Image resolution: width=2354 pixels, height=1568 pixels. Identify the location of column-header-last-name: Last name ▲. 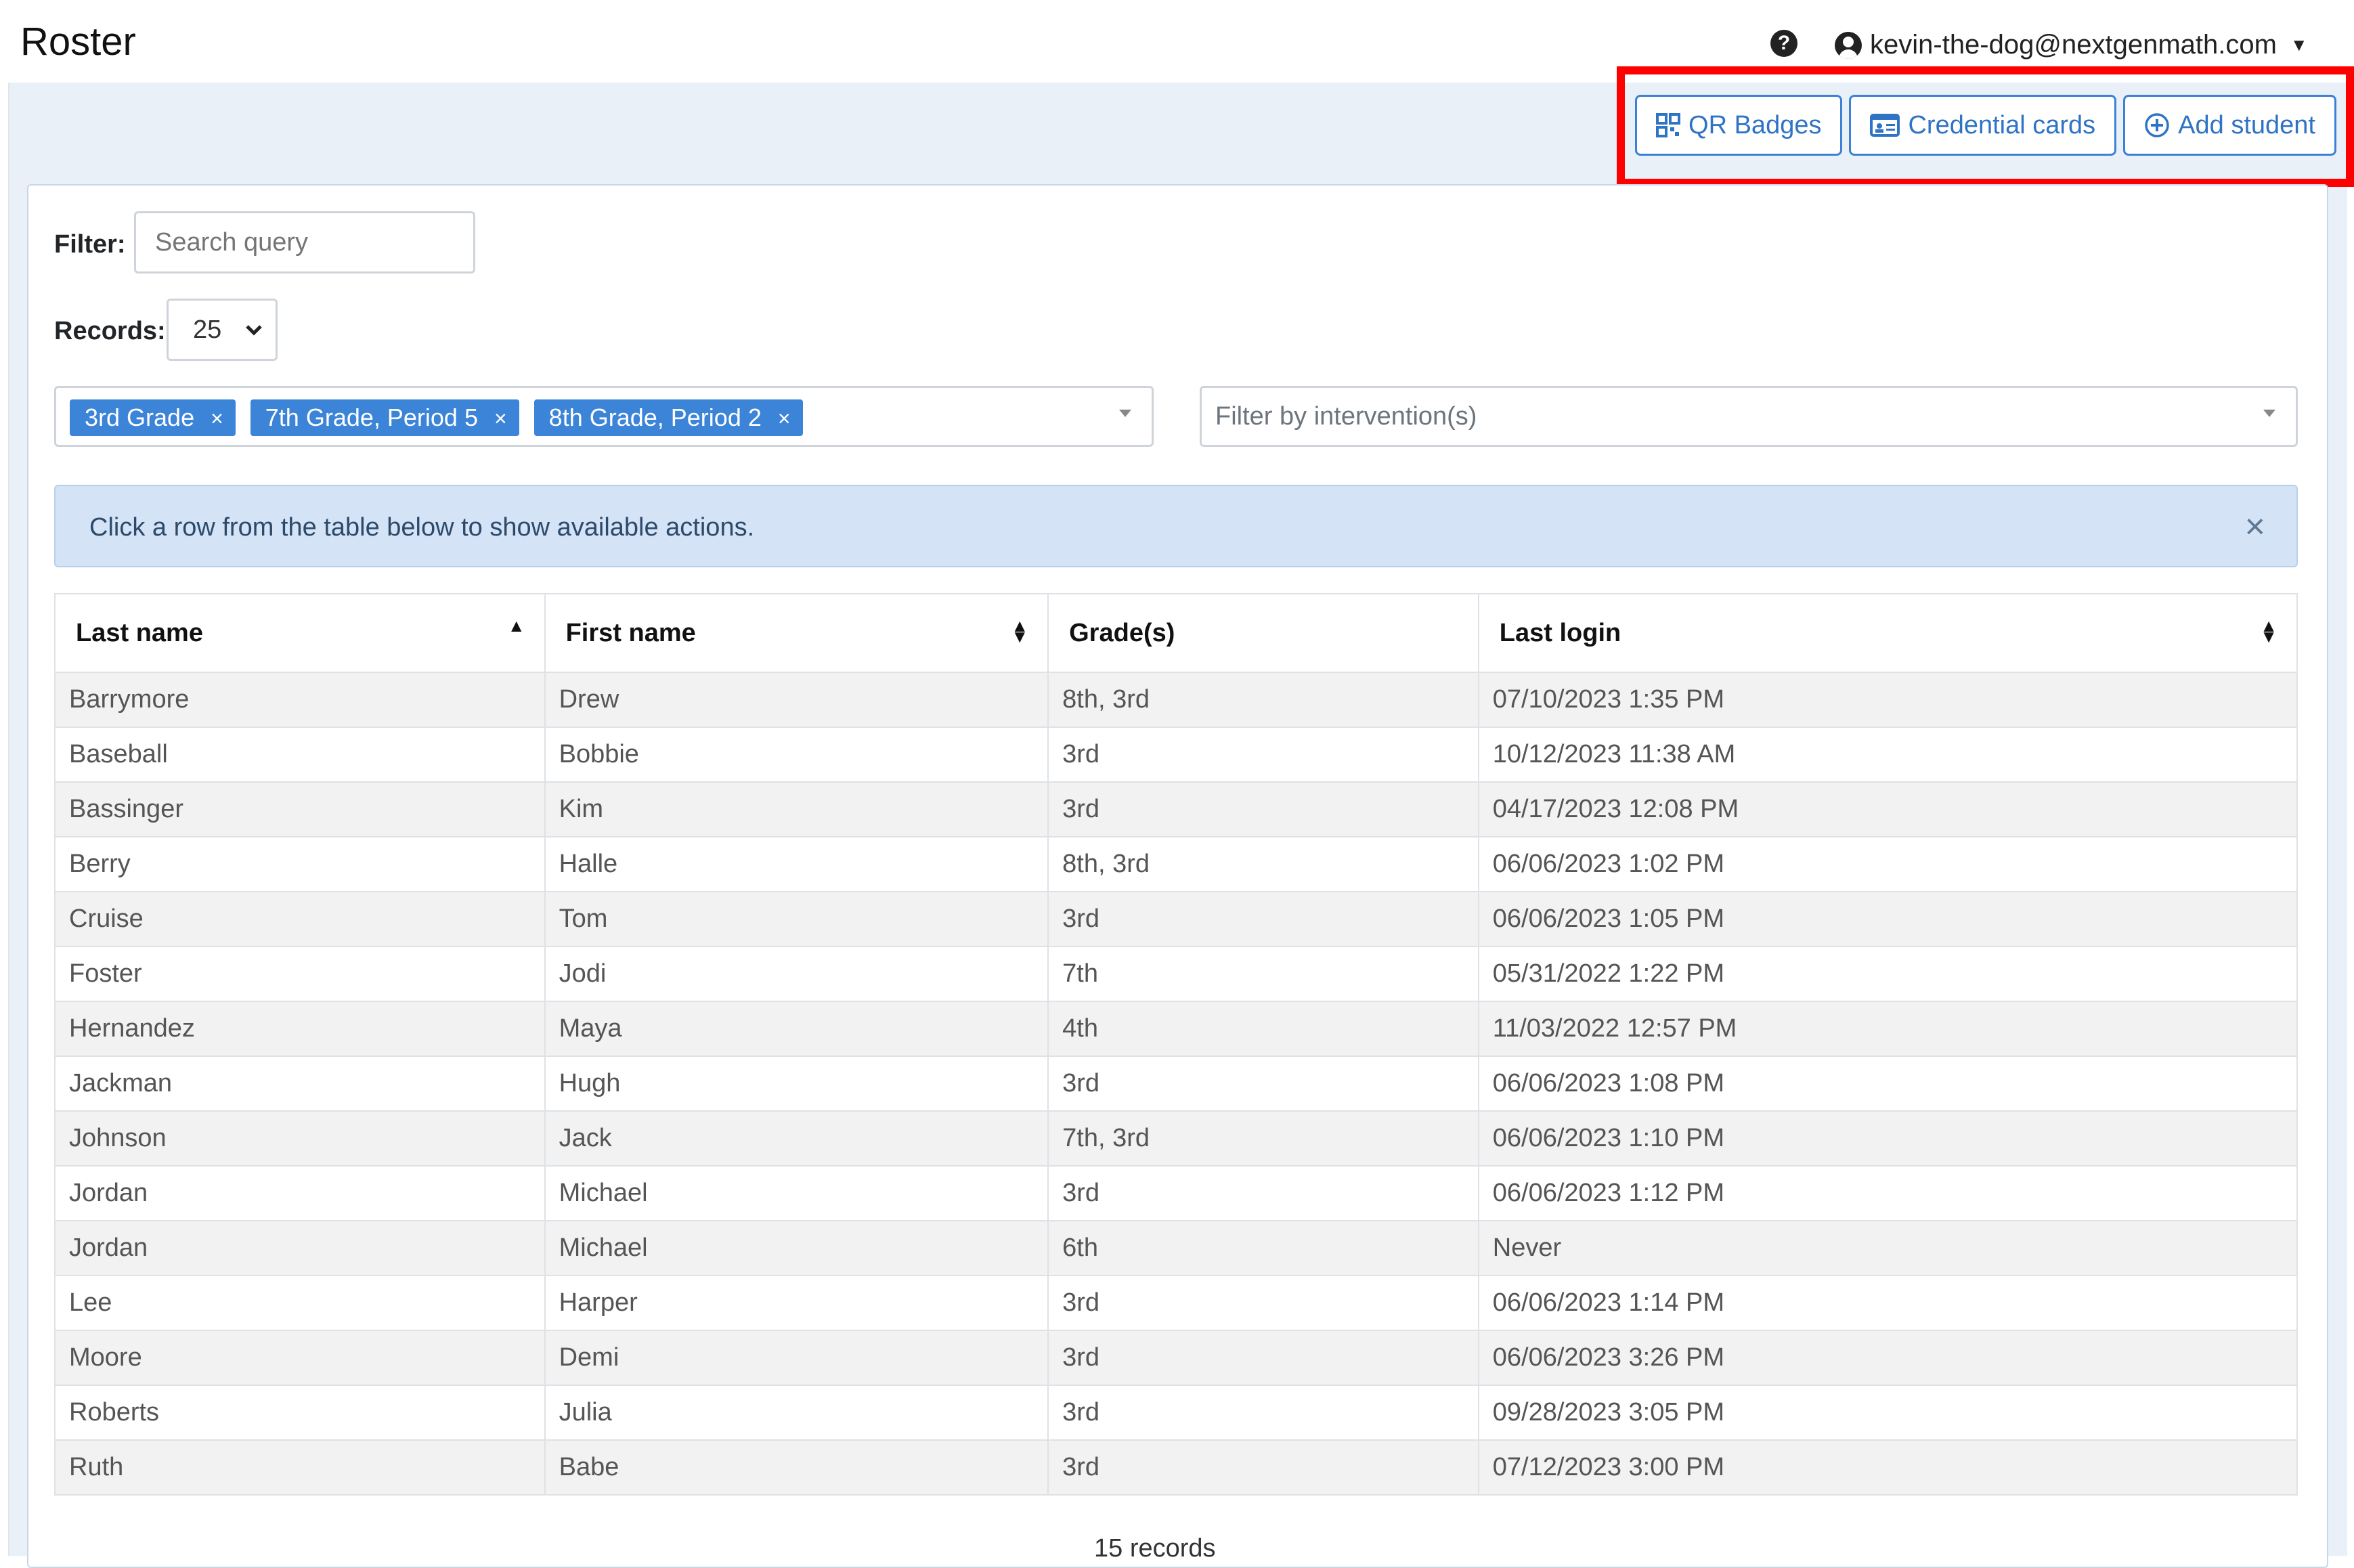
(300, 633).